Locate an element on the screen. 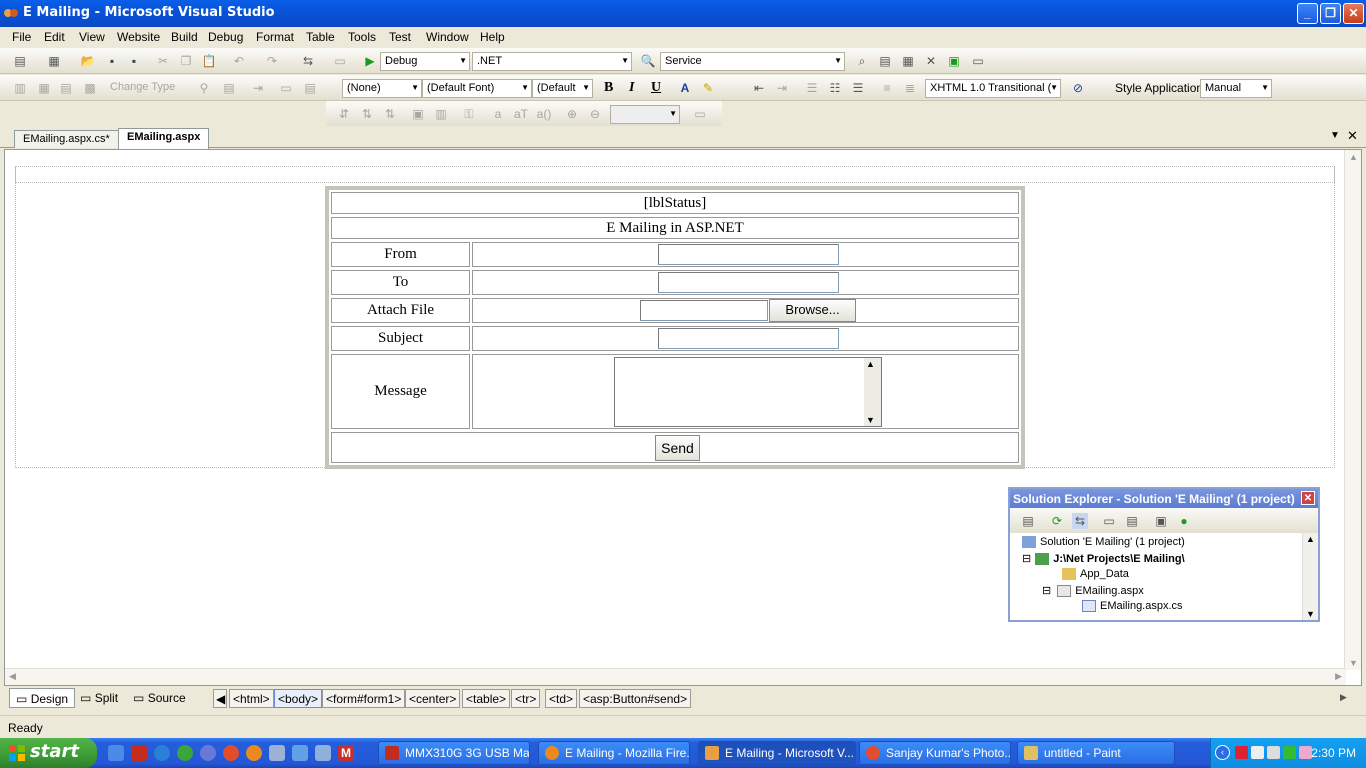 Image resolution: width=1366 pixels, height=768 pixels. connector-icon: ⇅ is located at coordinates (367, 114).